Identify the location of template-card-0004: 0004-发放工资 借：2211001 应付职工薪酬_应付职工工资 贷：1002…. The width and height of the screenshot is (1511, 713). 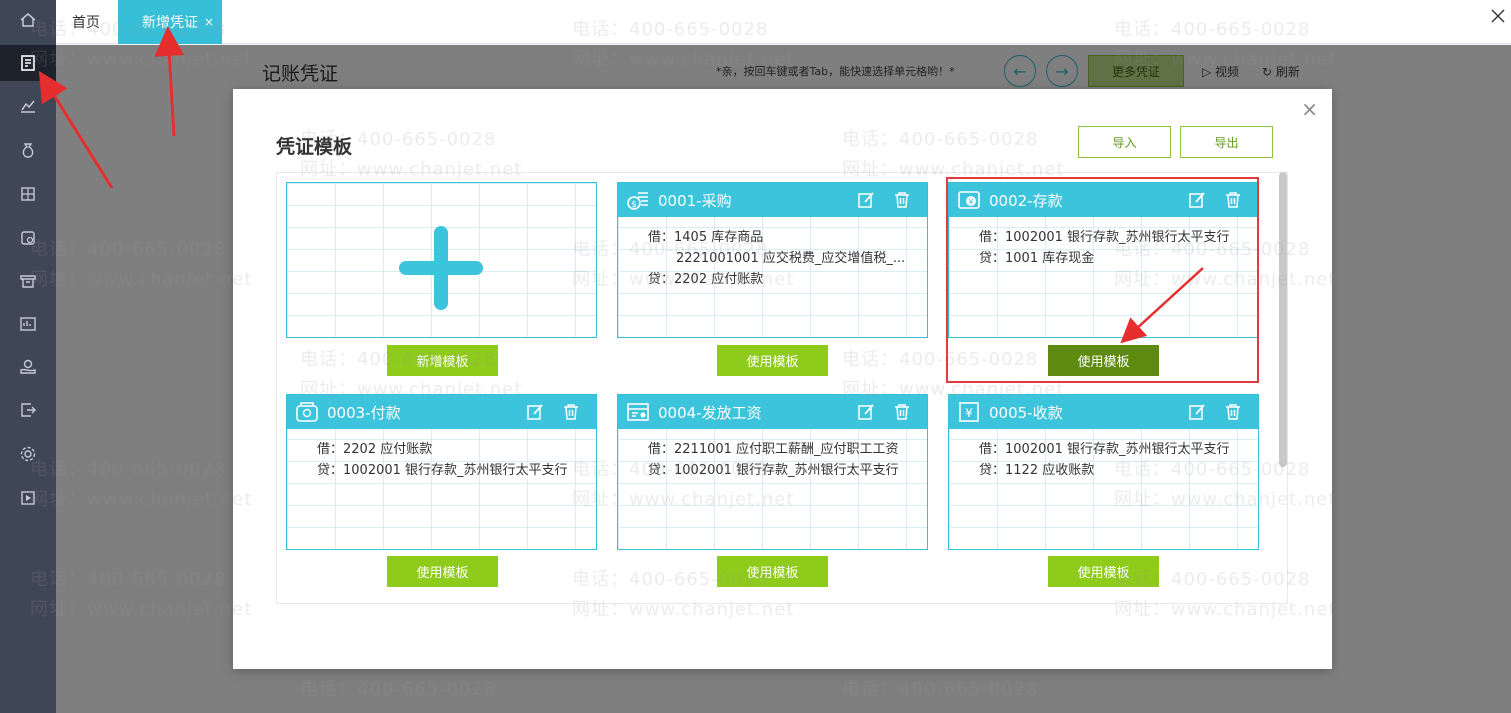
(772, 472).